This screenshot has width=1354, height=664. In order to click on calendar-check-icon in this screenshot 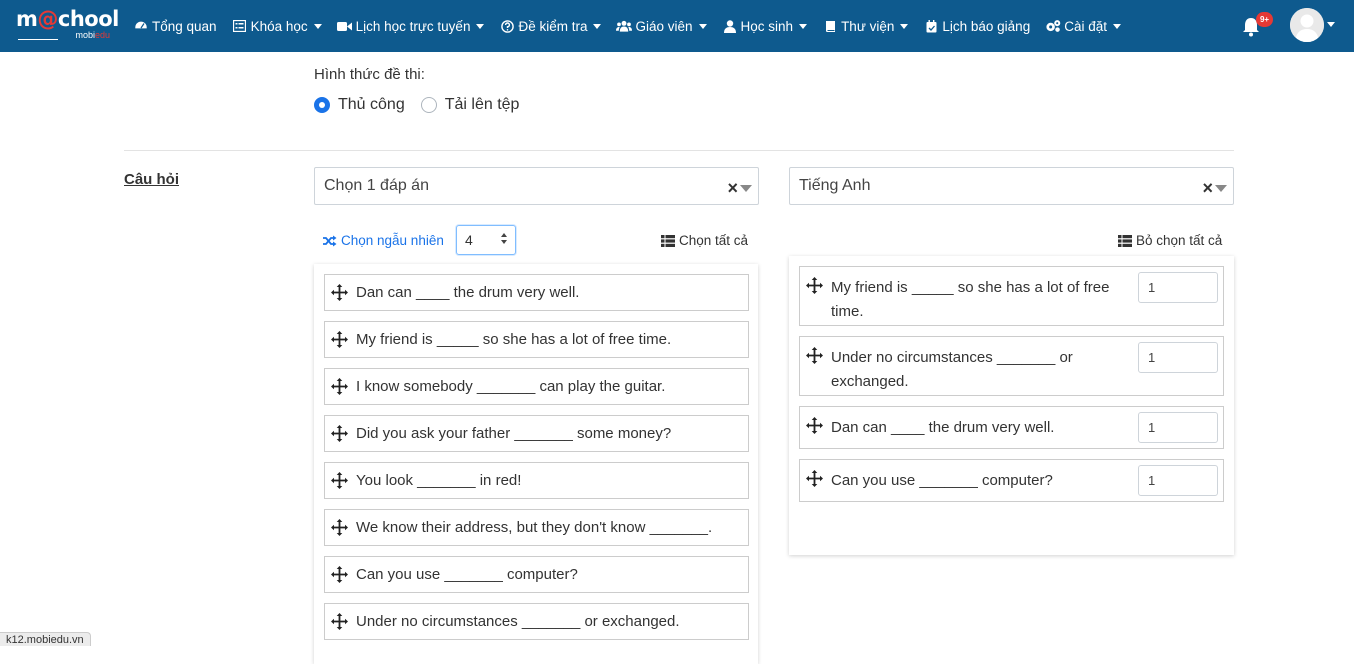, I will do `click(931, 26)`.